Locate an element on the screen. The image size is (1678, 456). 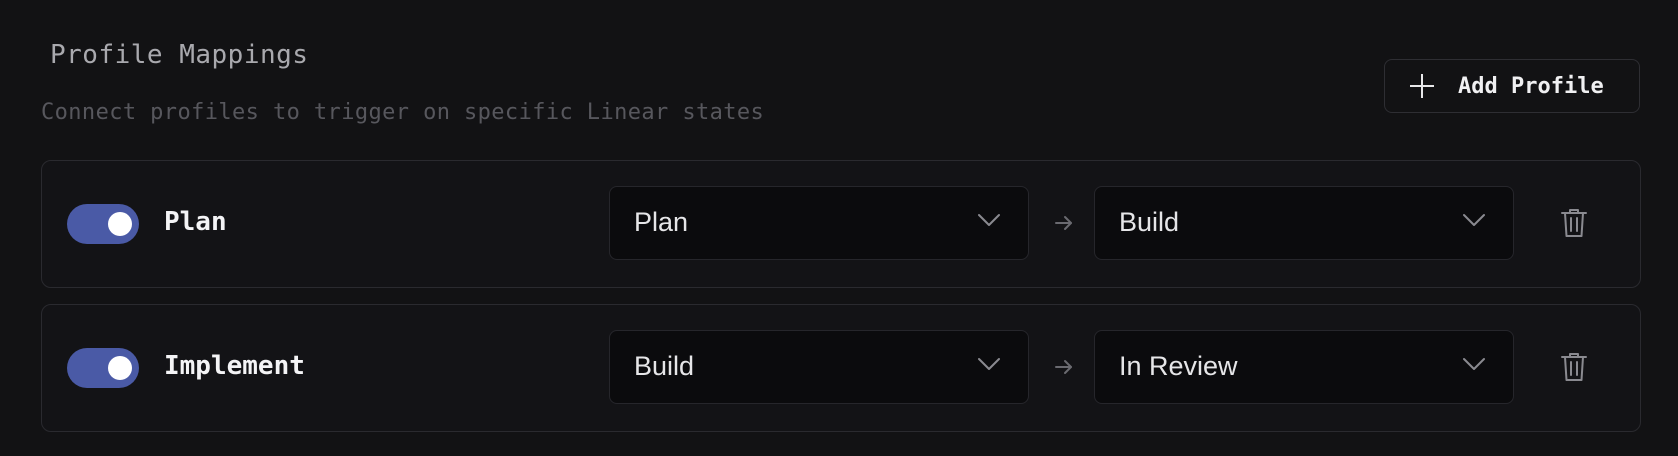
add-profile-label: Add Profile is located at coordinates (1531, 86).